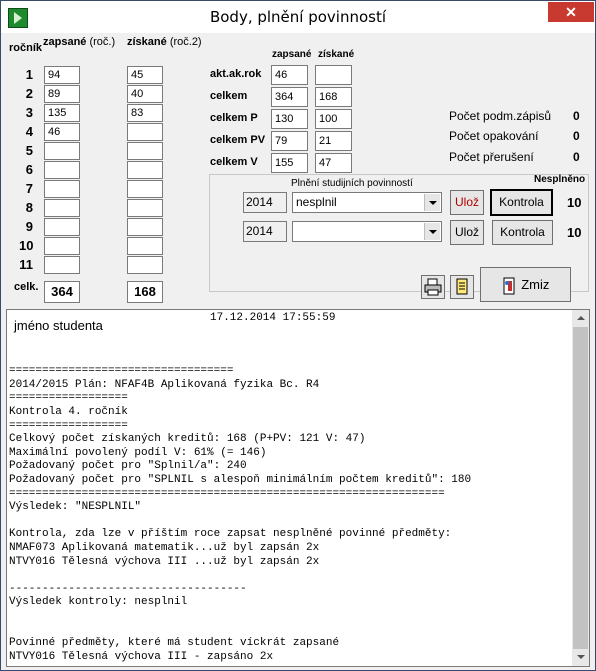  Describe the element at coordinates (367, 202) in the screenshot. I see `result-select-1: nesplnil` at that location.